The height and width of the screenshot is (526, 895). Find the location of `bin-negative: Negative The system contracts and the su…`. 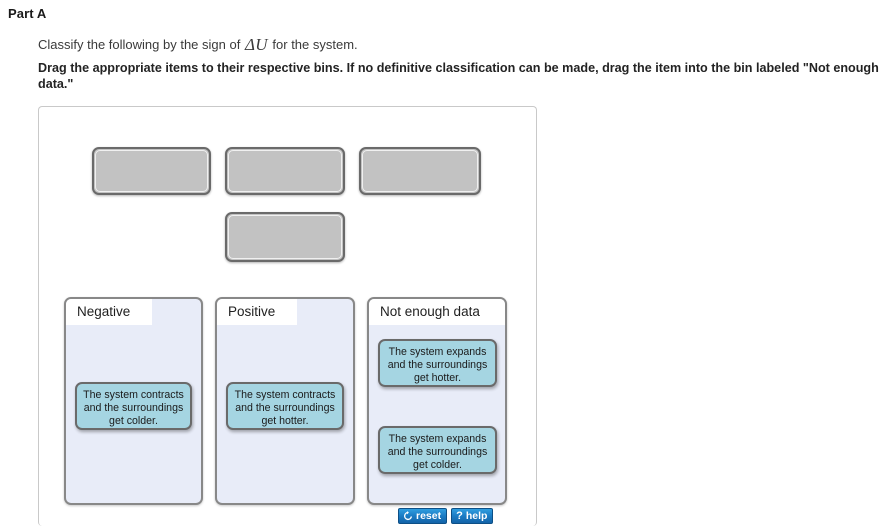

bin-negative: Negative The system contracts and the su… is located at coordinates (133, 401).